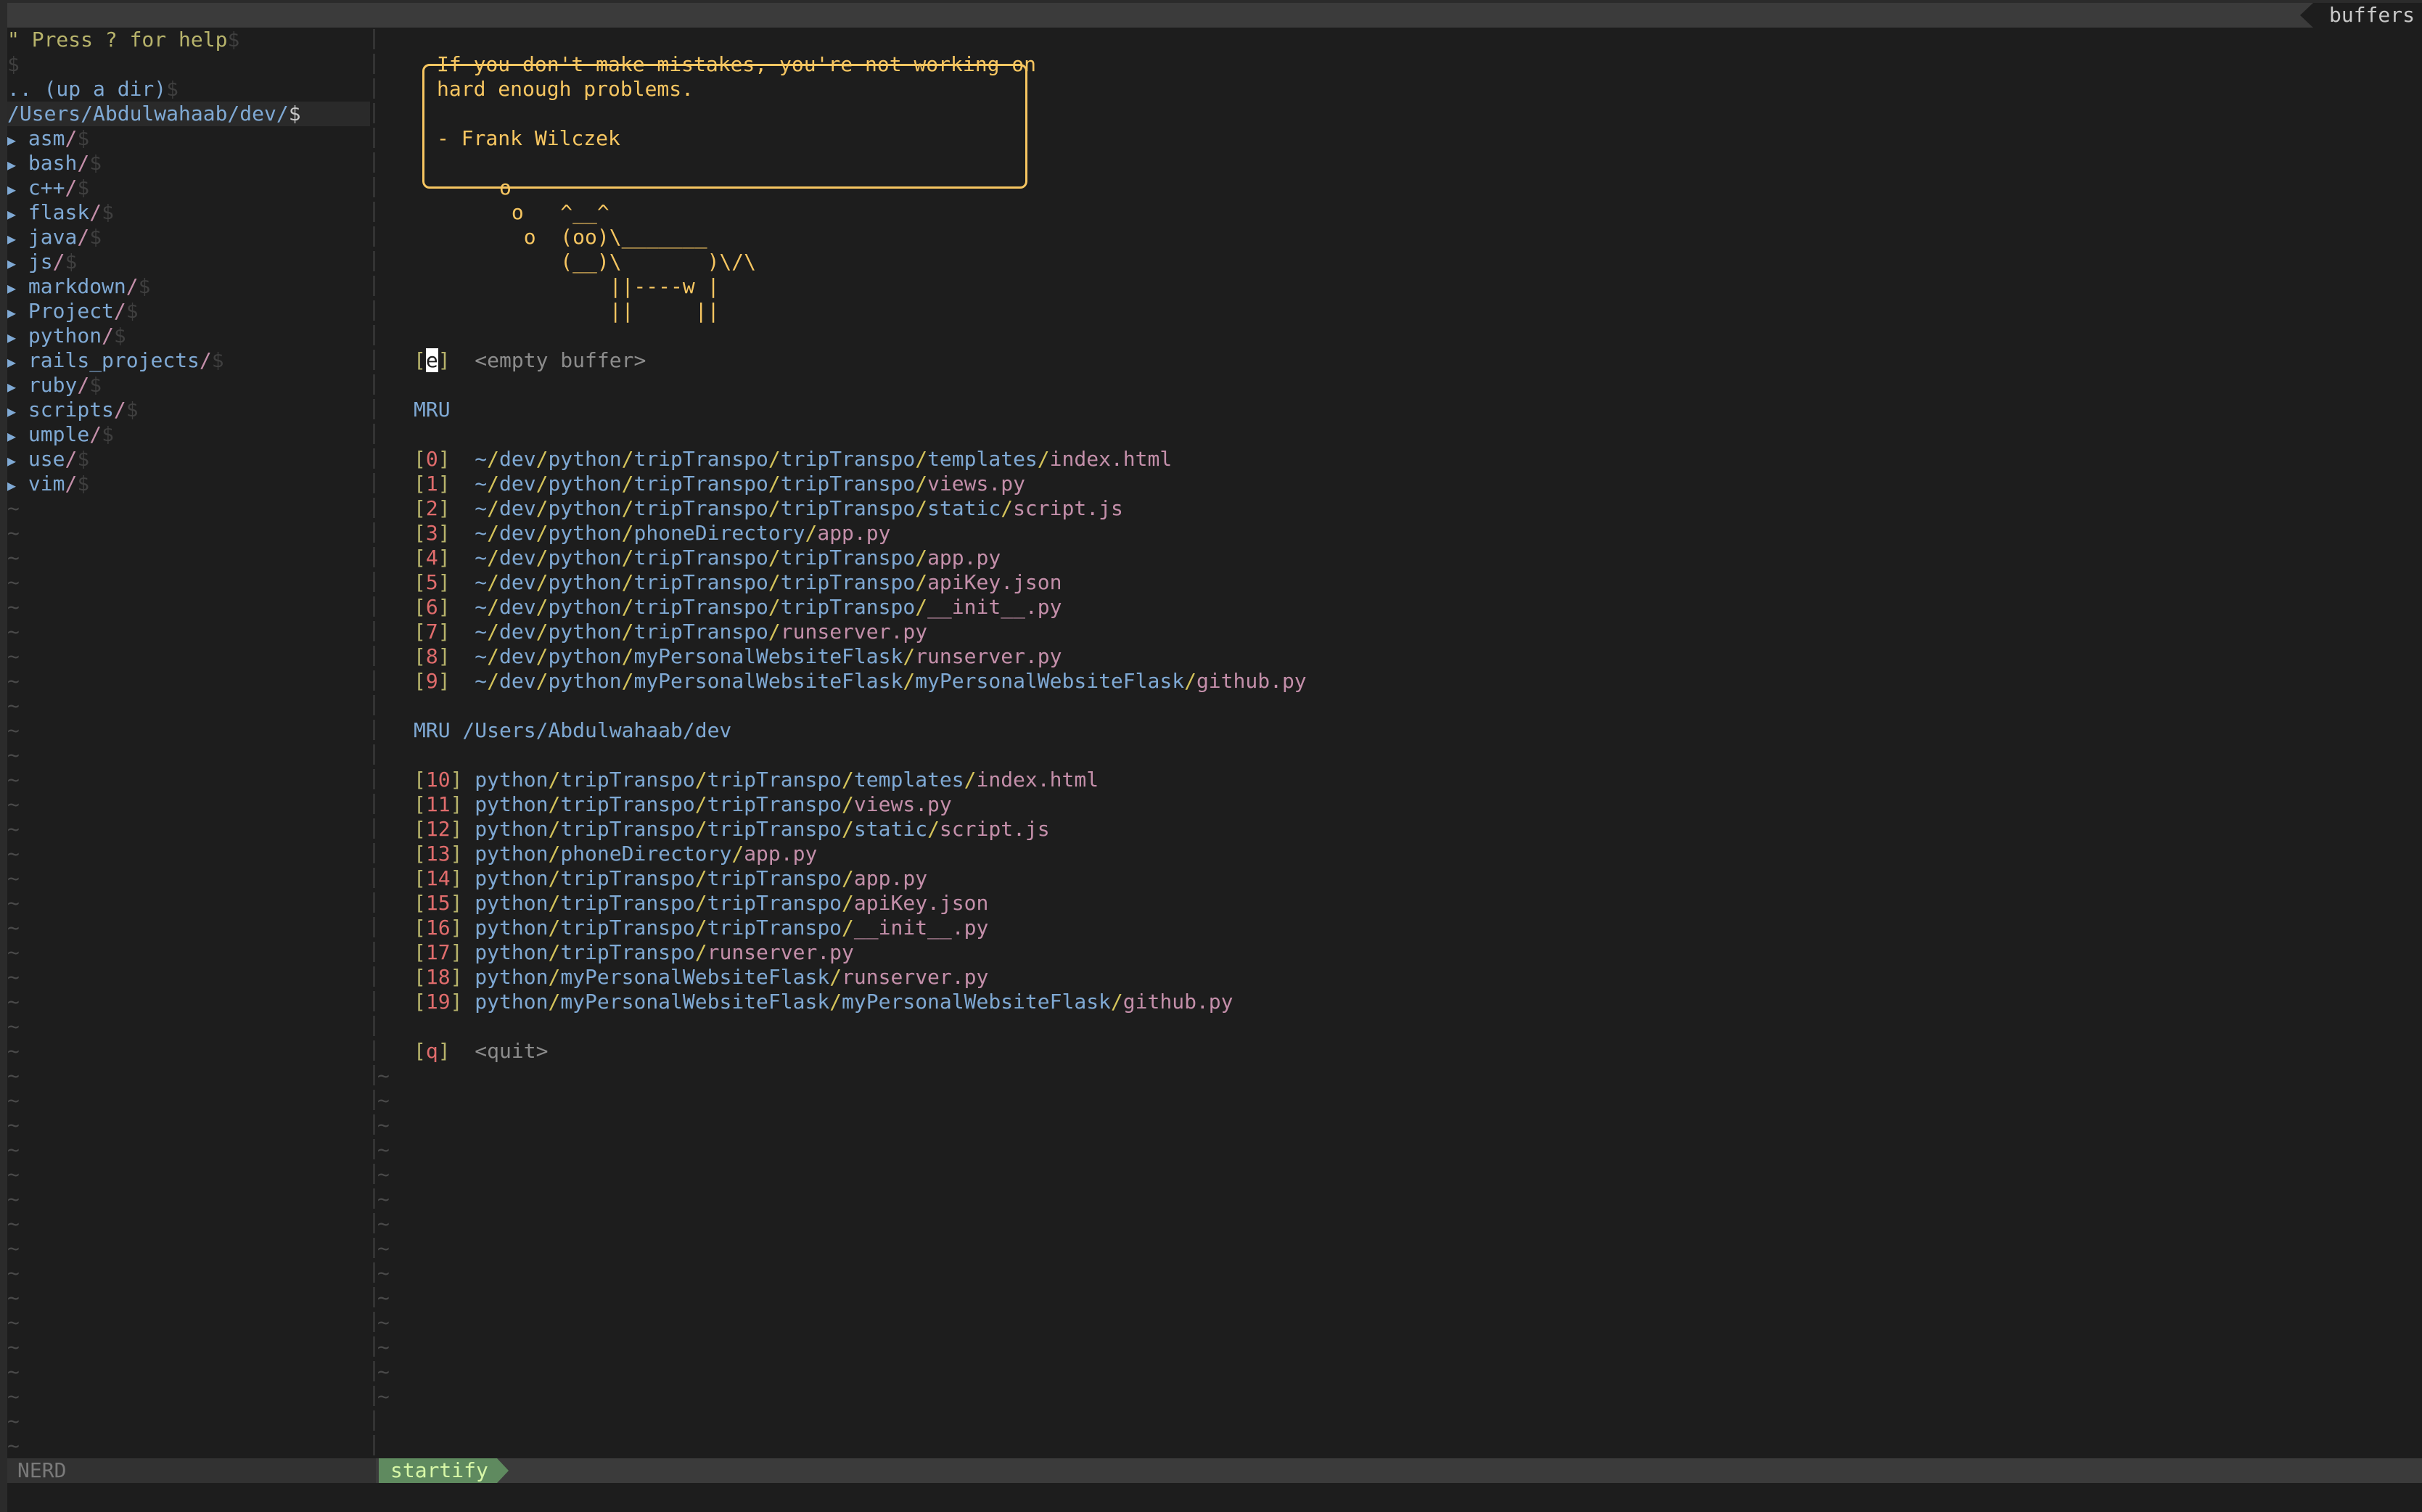 The image size is (2422, 1512). I want to click on tree-item-ruby: ▶ ruby/$, so click(188, 385).